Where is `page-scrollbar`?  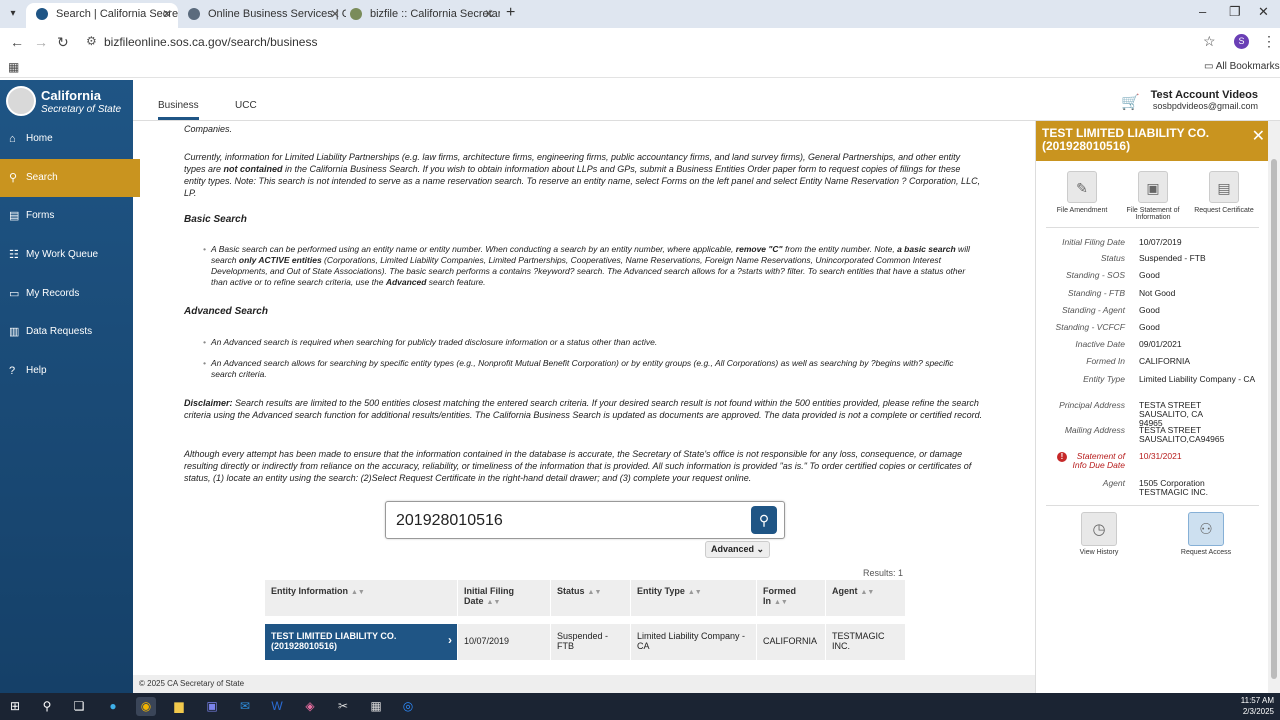
page-scrollbar is located at coordinates (1274, 407).